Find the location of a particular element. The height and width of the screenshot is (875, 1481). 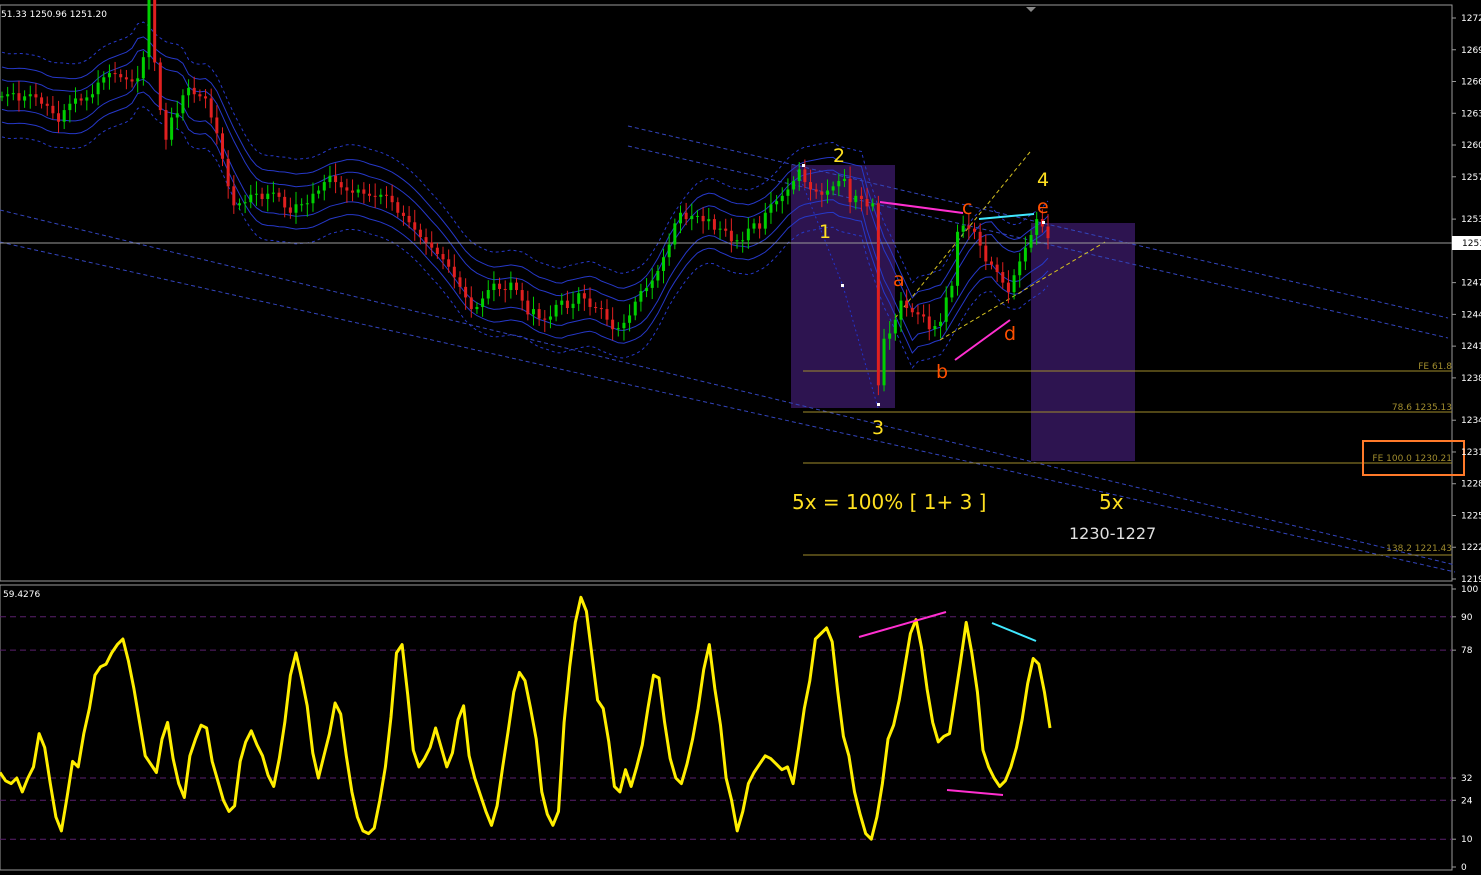

wave-label-2: 2 is located at coordinates (839, 156).